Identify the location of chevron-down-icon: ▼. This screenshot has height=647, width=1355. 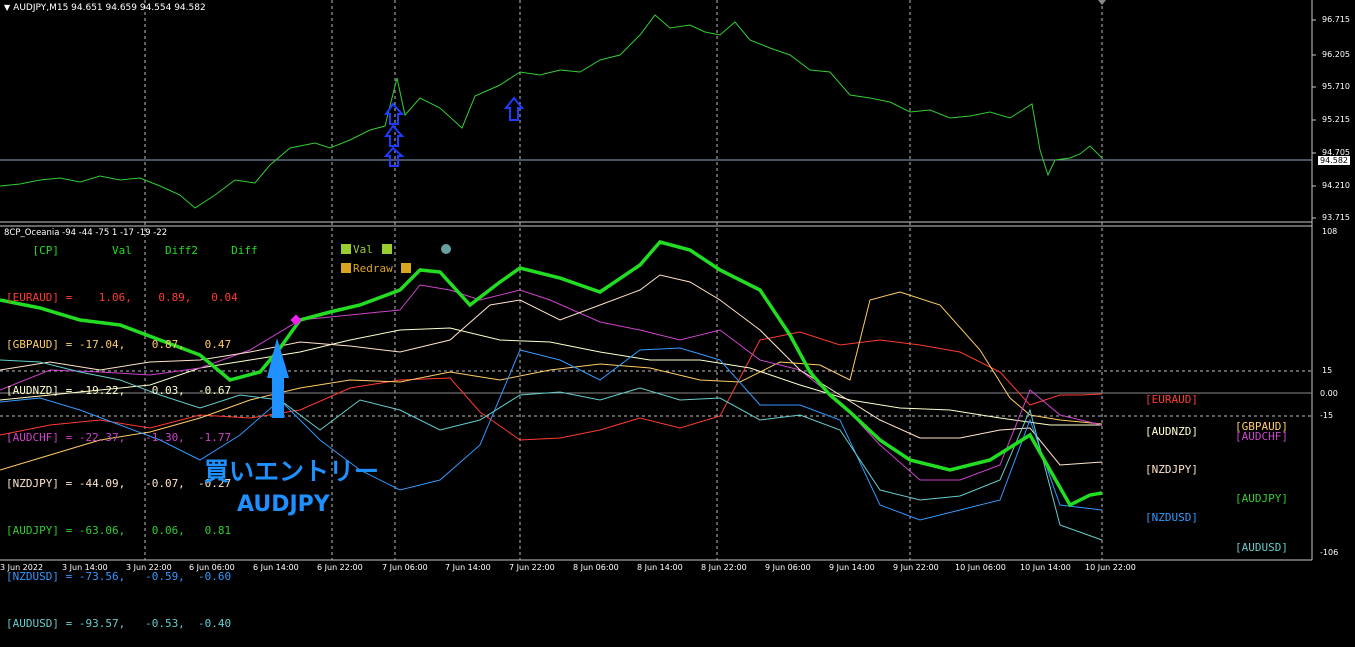
(7, 7).